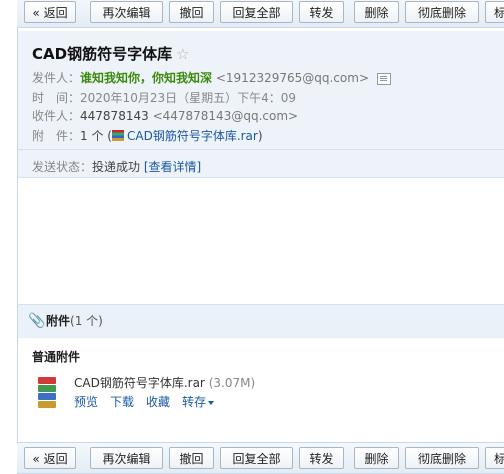 The image size is (504, 474). Describe the element at coordinates (261, 321) in the screenshot. I see `attachments-header: 📎 附件(1 个)` at that location.